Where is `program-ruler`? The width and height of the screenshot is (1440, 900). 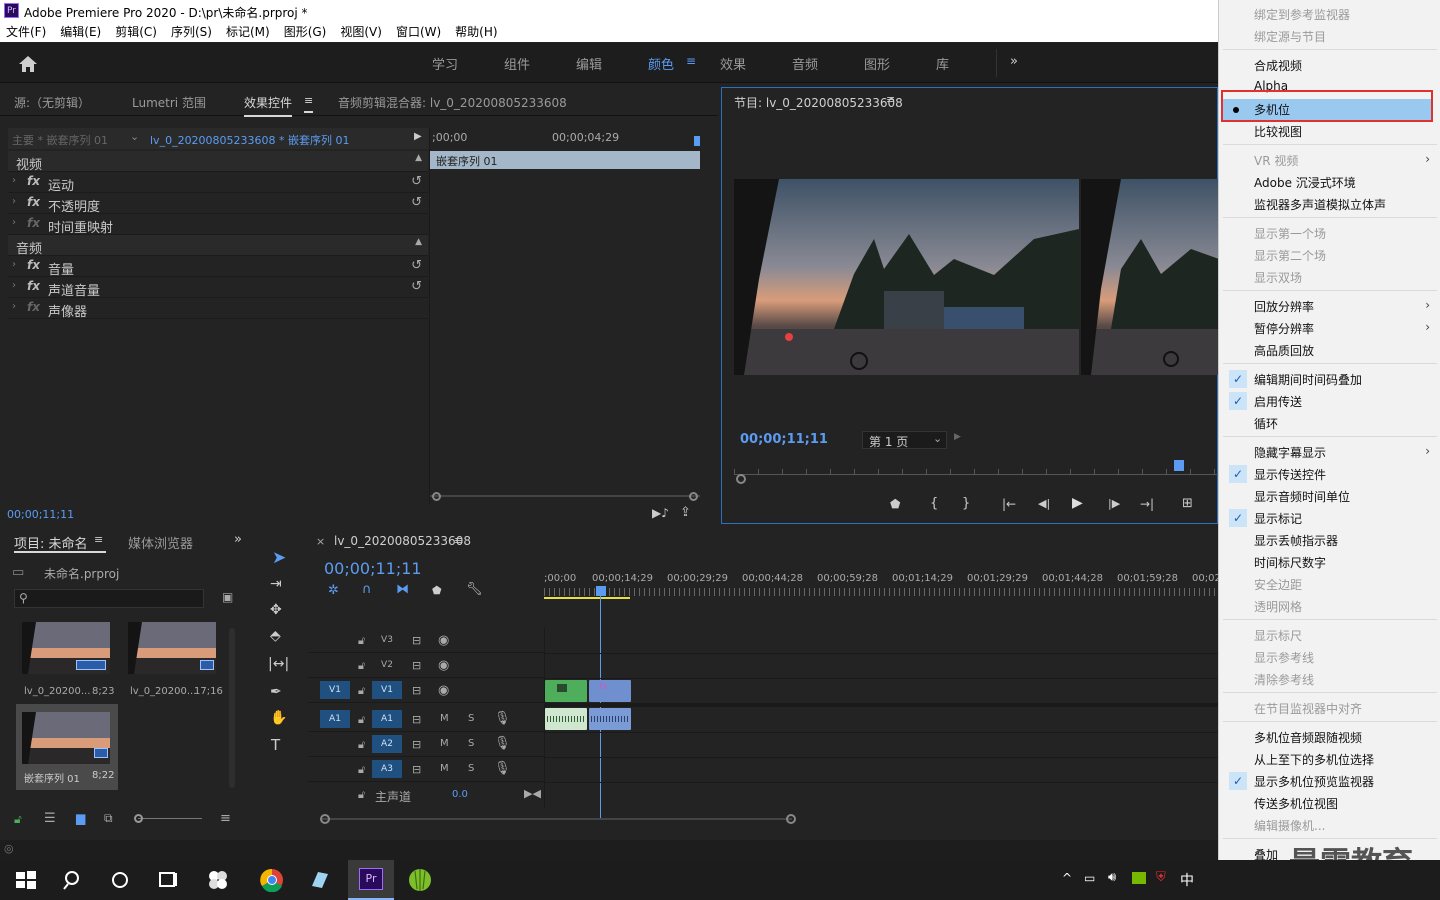 program-ruler is located at coordinates (976, 468).